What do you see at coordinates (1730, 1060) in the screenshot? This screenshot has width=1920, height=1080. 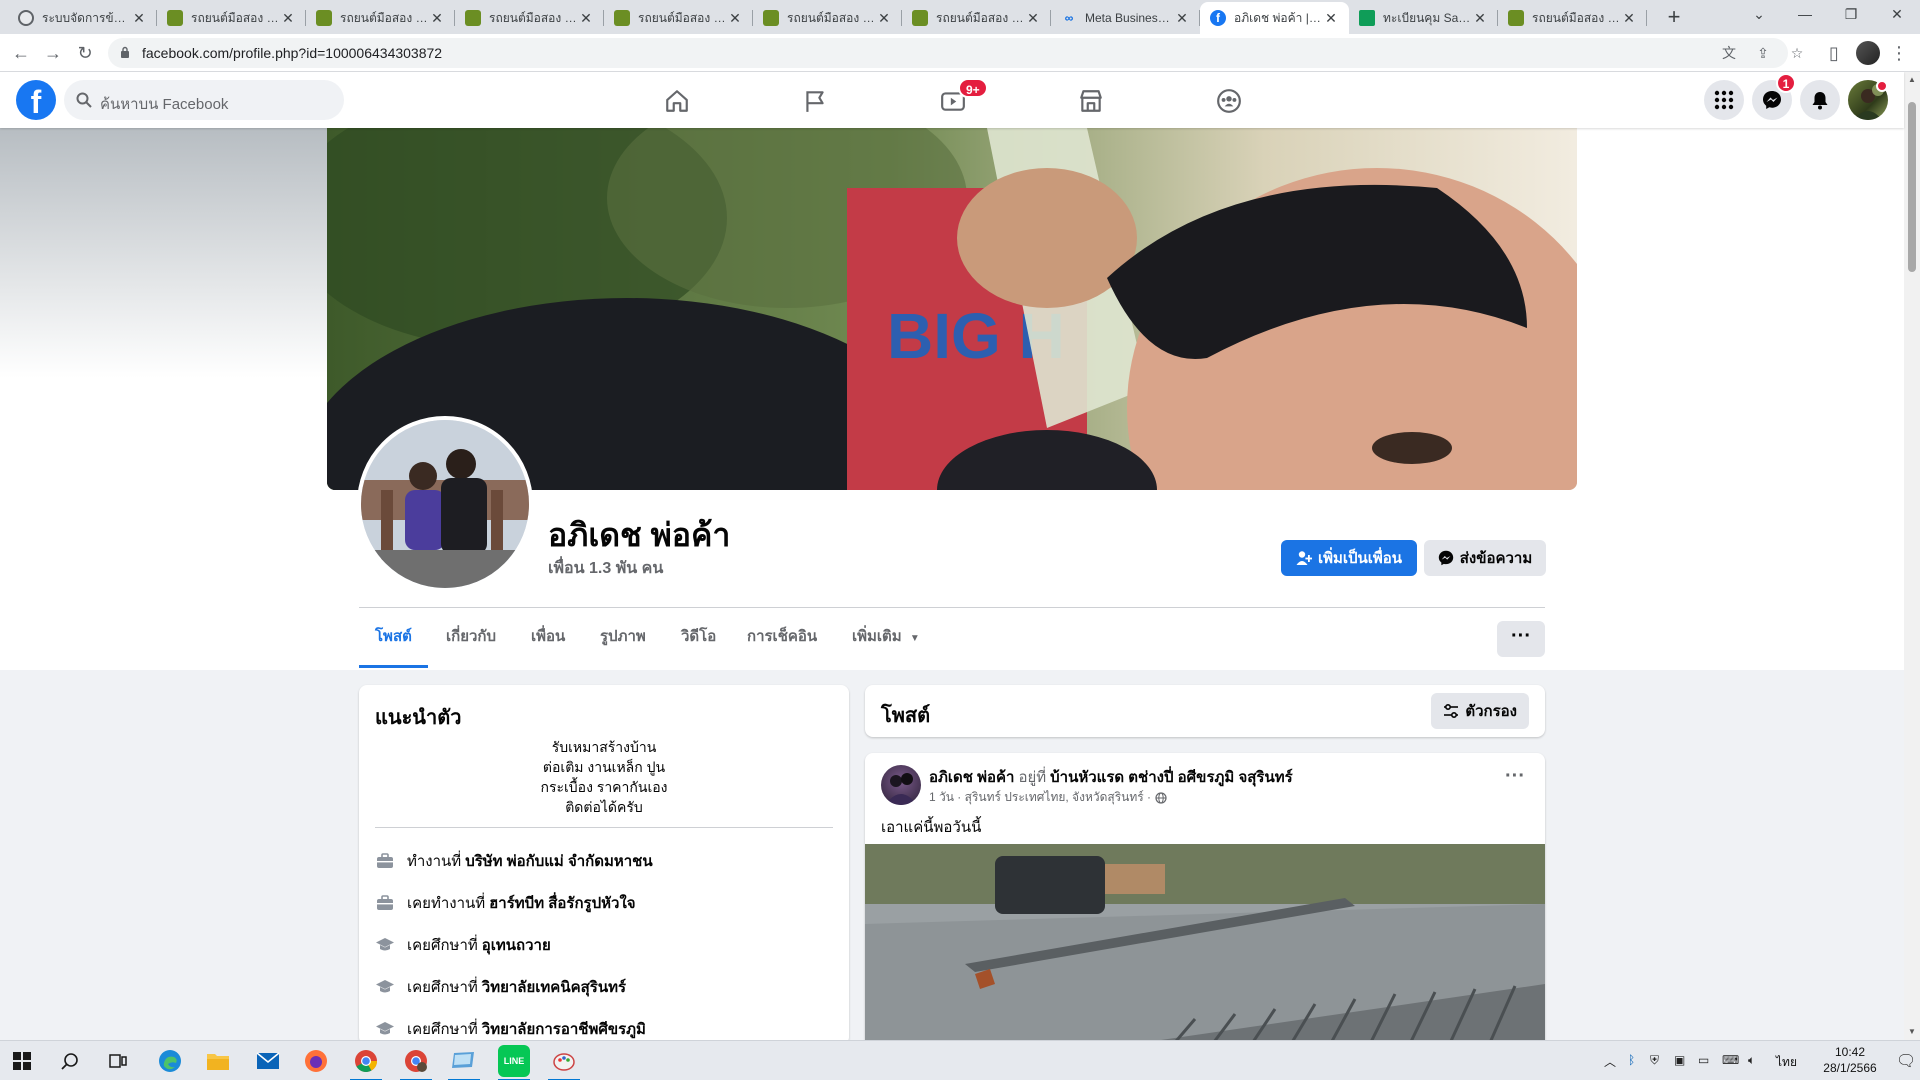 I see `network-icon: ⌨` at bounding box center [1730, 1060].